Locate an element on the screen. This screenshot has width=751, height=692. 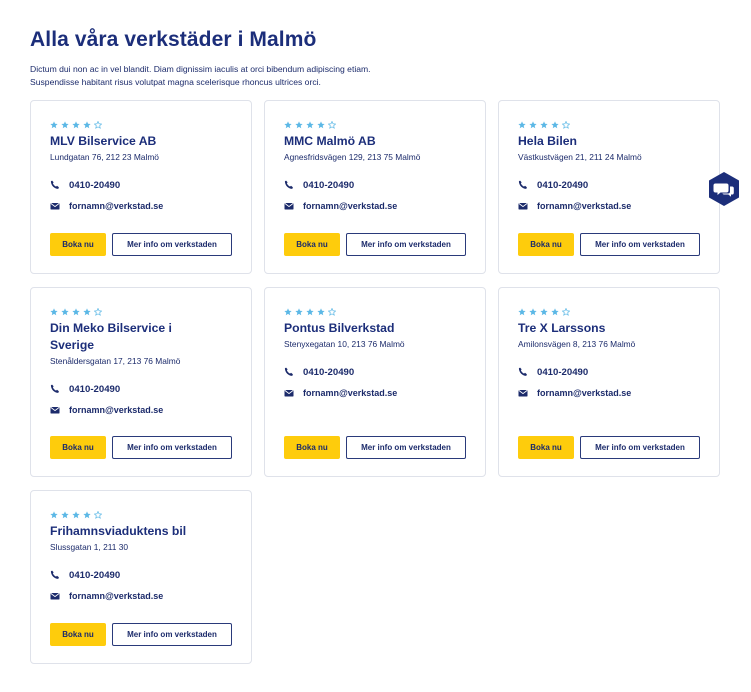
page-title: Alla våra verkstäder i Malmö is located at coordinates (173, 39).